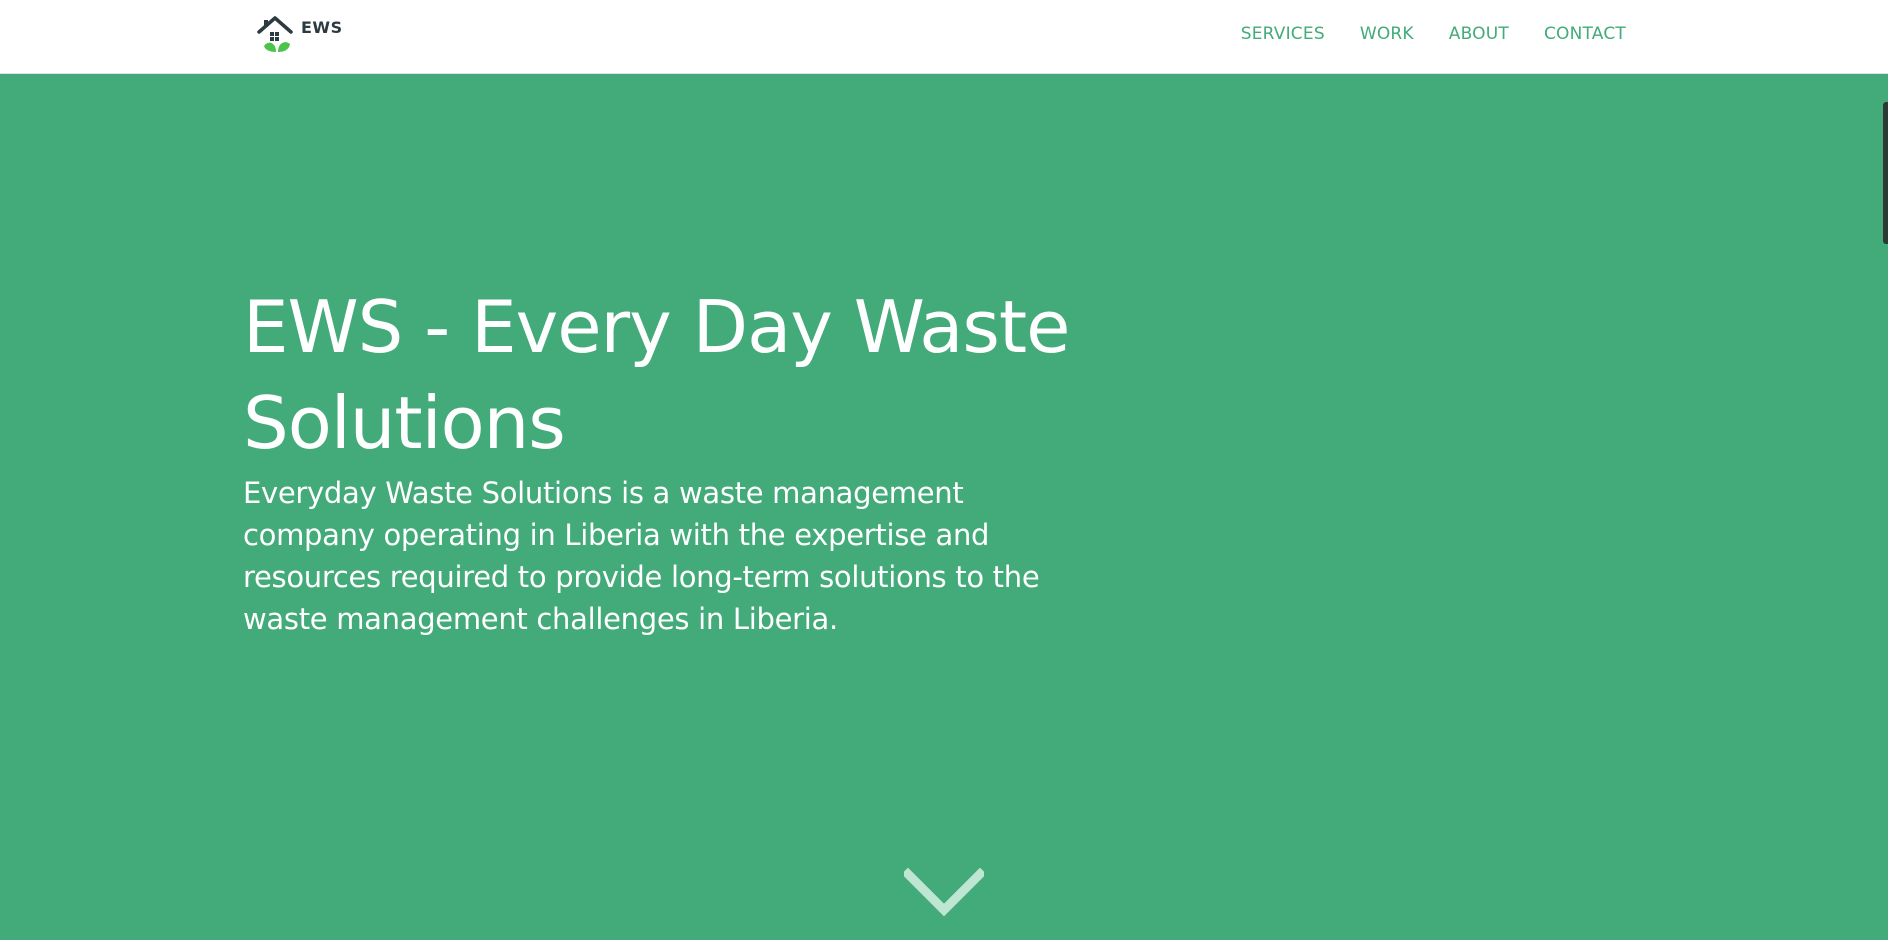  Describe the element at coordinates (1479, 34) in the screenshot. I see `nav-item-about: ABOUT` at that location.